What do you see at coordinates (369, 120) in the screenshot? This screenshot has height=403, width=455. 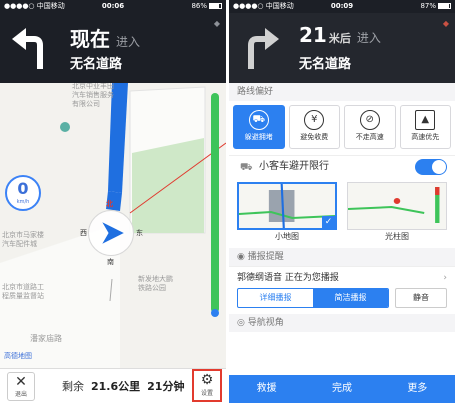 I see `no-highway-icon: ⊘` at bounding box center [369, 120].